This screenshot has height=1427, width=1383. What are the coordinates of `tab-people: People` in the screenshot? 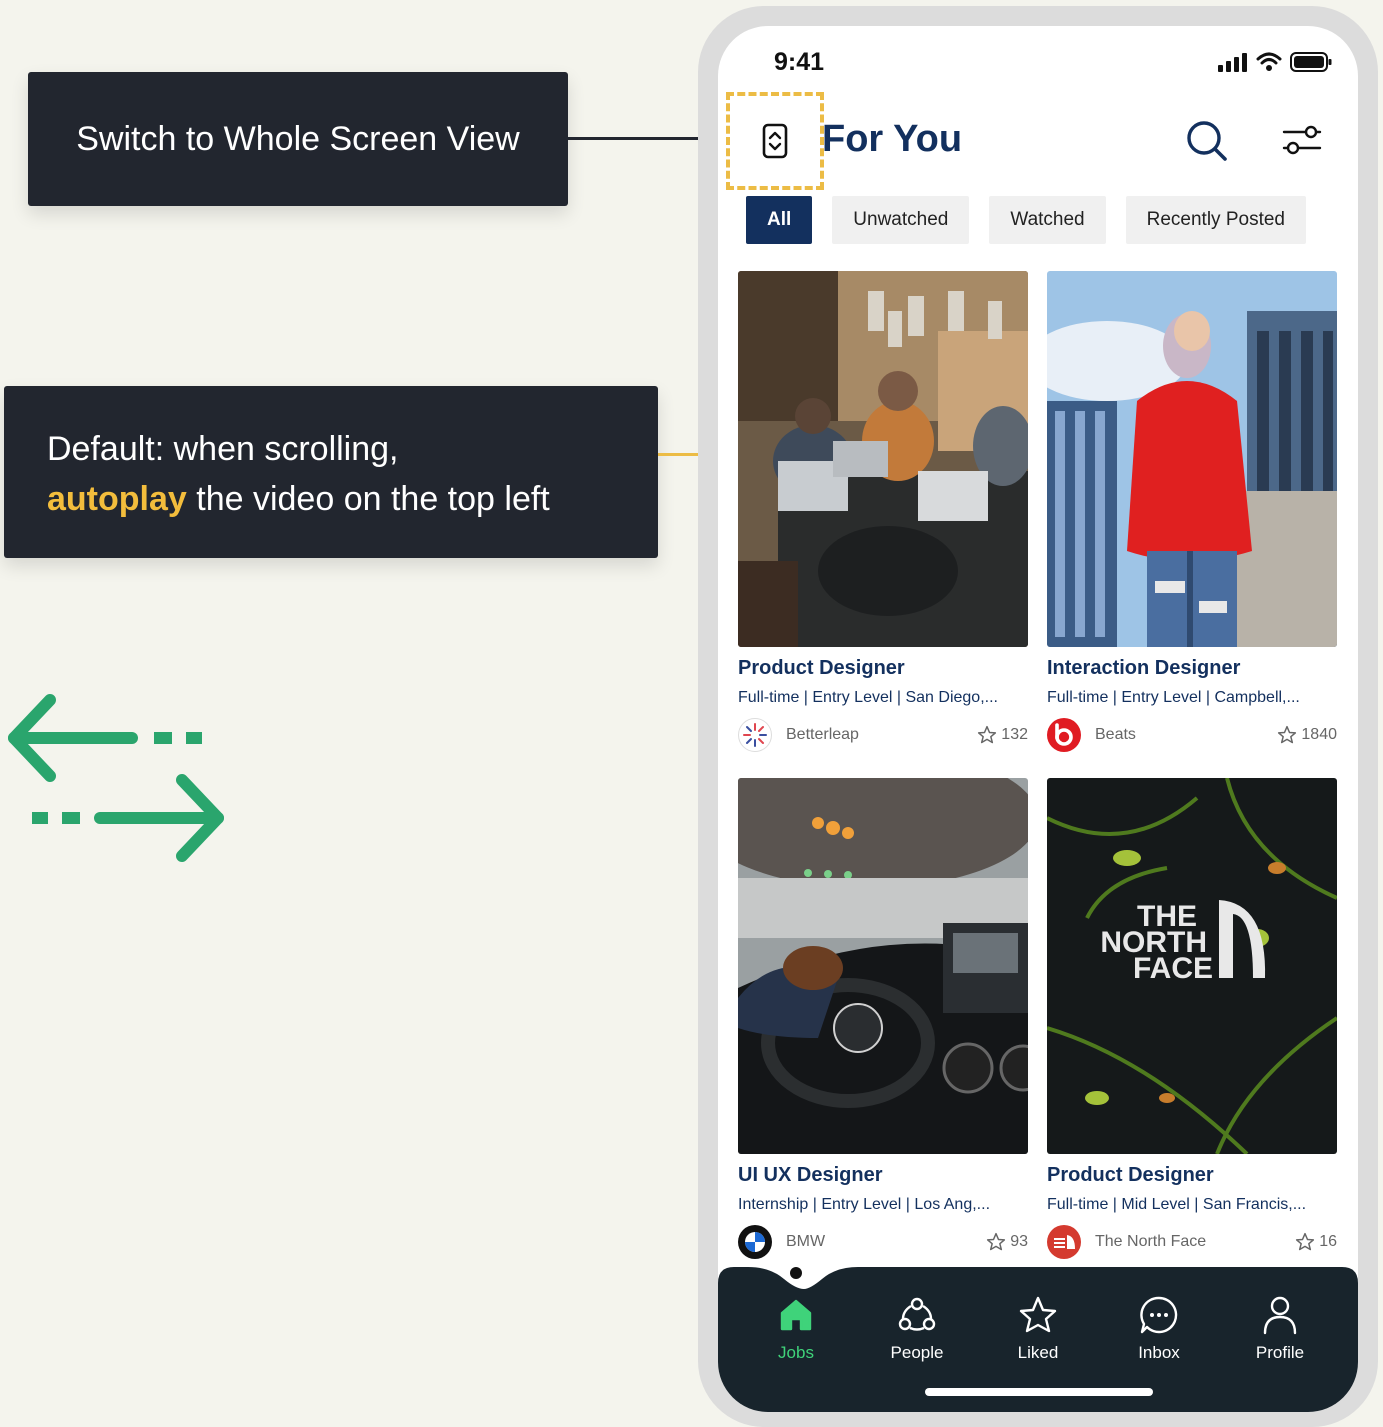 It's located at (917, 1329).